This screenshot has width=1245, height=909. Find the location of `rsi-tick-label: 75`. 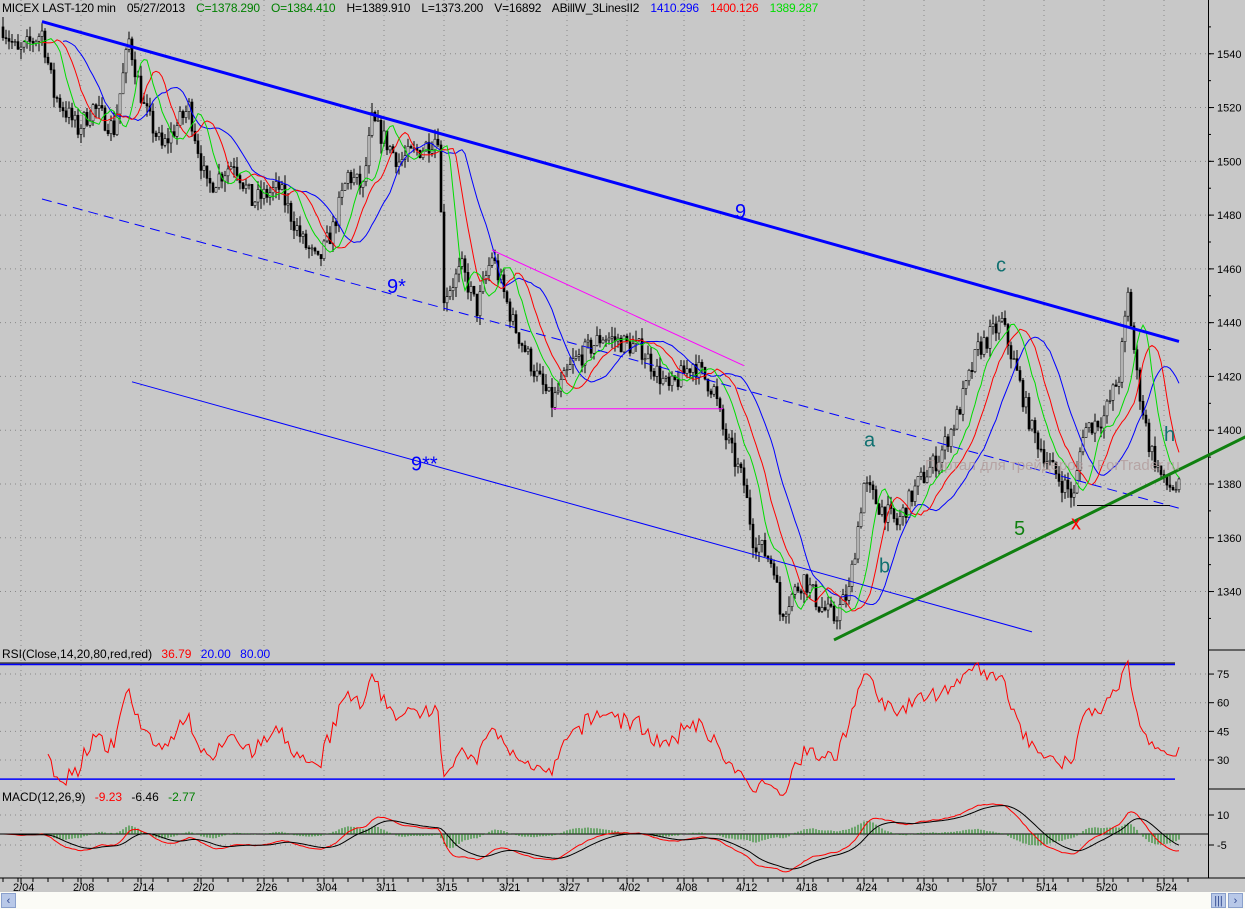

rsi-tick-label: 75 is located at coordinates (1223, 675).